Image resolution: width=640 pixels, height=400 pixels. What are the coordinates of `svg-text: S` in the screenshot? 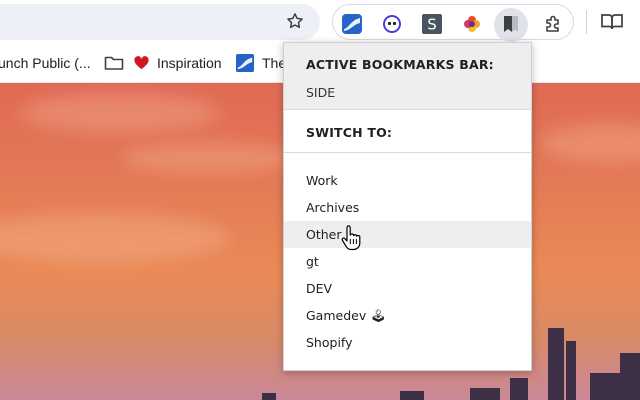 It's located at (432, 25).